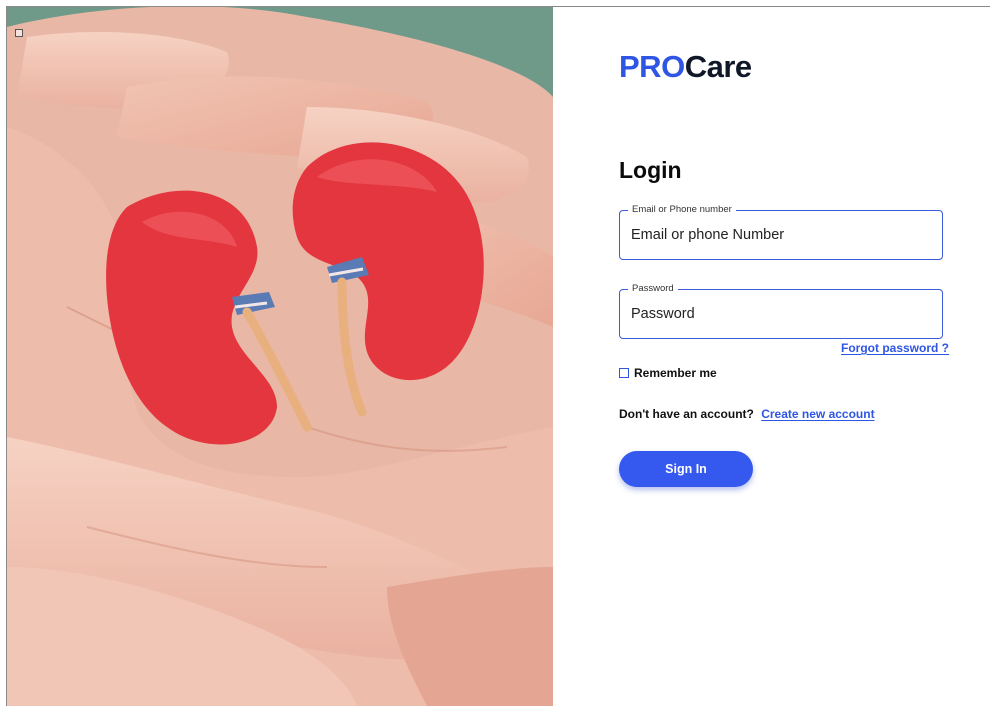 This screenshot has width=990, height=706. I want to click on password-field-label: Password, so click(653, 289).